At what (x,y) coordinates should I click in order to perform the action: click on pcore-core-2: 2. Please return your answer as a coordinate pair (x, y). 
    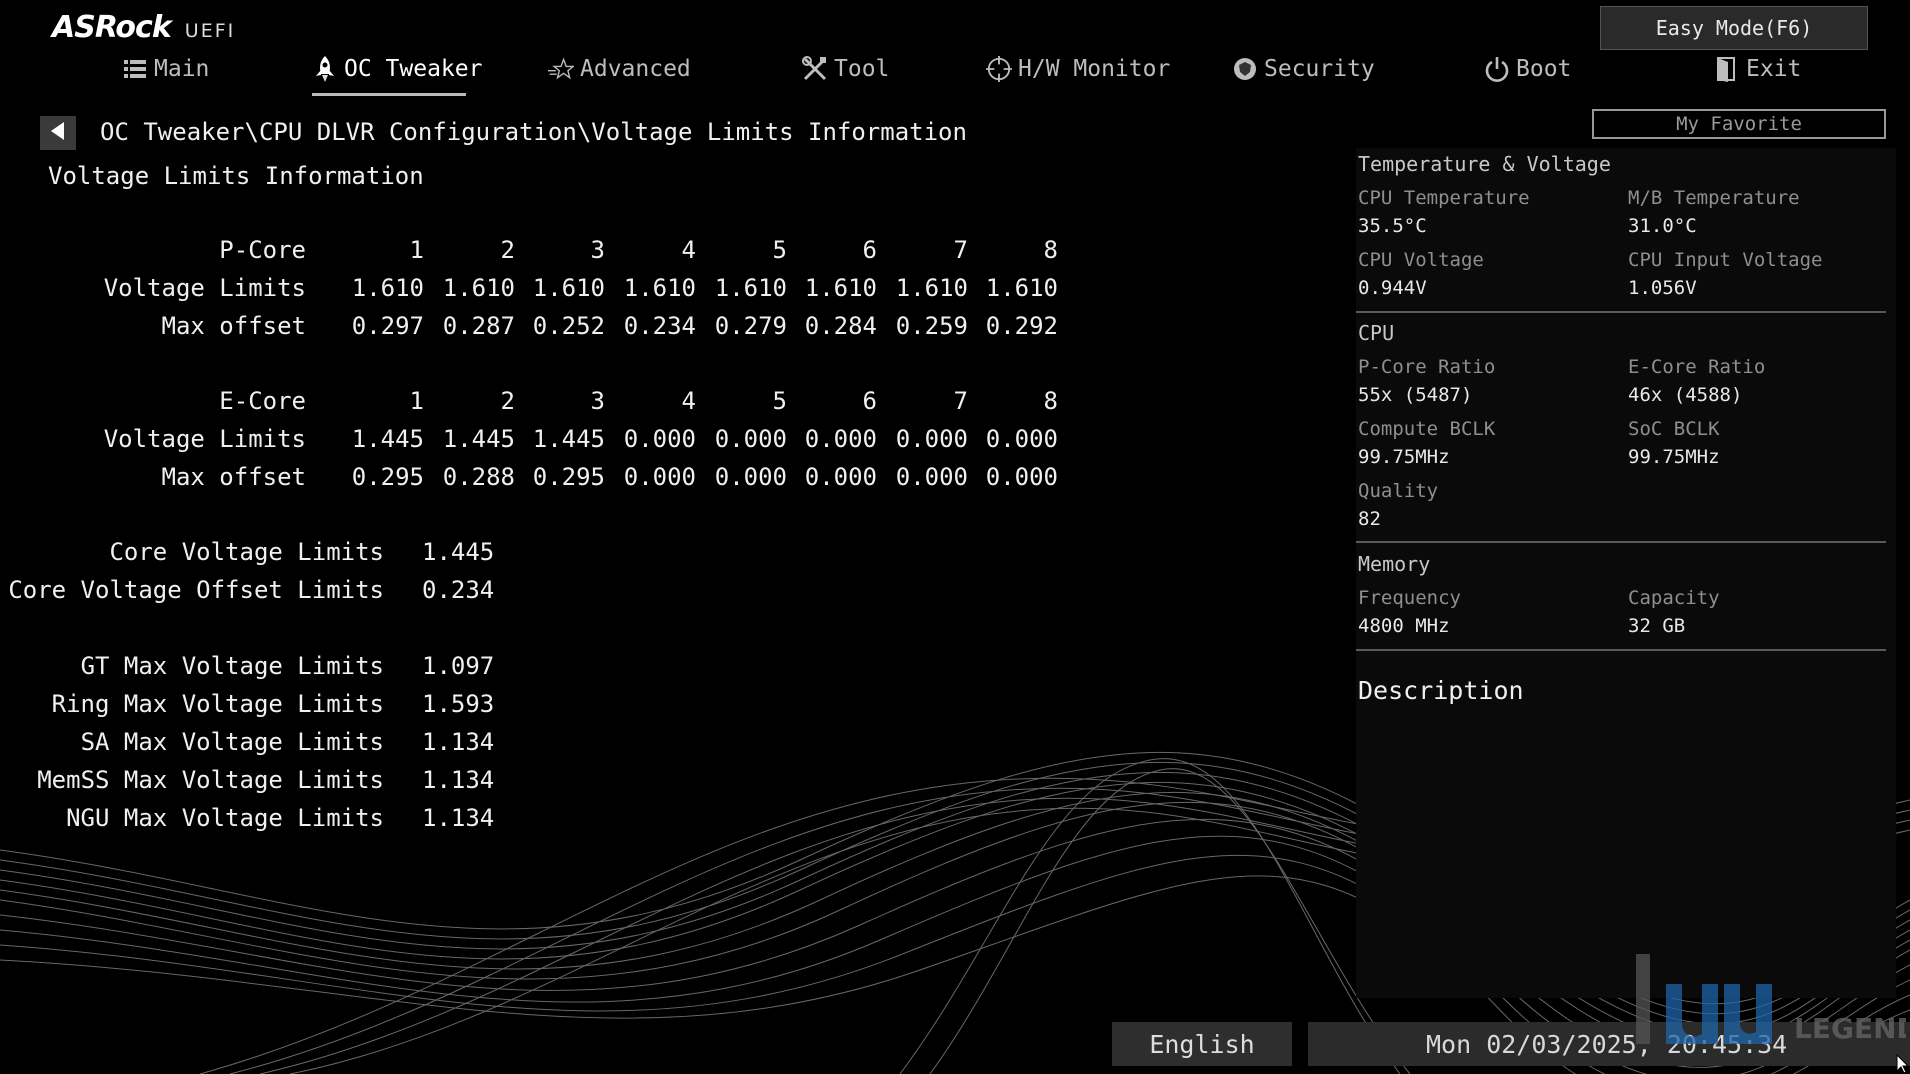
    Looking at the image, I should click on (507, 250).